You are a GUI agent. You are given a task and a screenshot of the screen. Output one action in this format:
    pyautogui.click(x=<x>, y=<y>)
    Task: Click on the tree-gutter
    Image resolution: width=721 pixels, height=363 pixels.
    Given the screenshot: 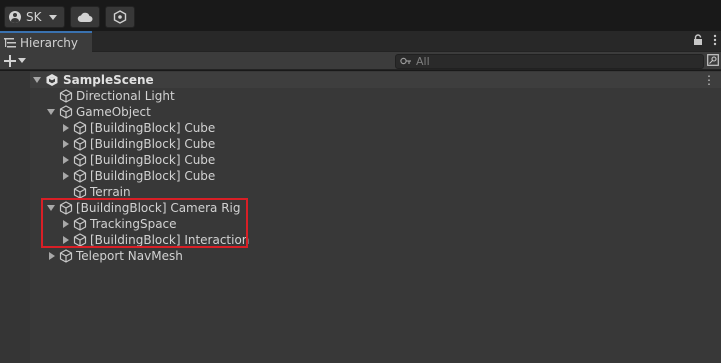 What is the action you would take?
    pyautogui.click(x=15, y=217)
    